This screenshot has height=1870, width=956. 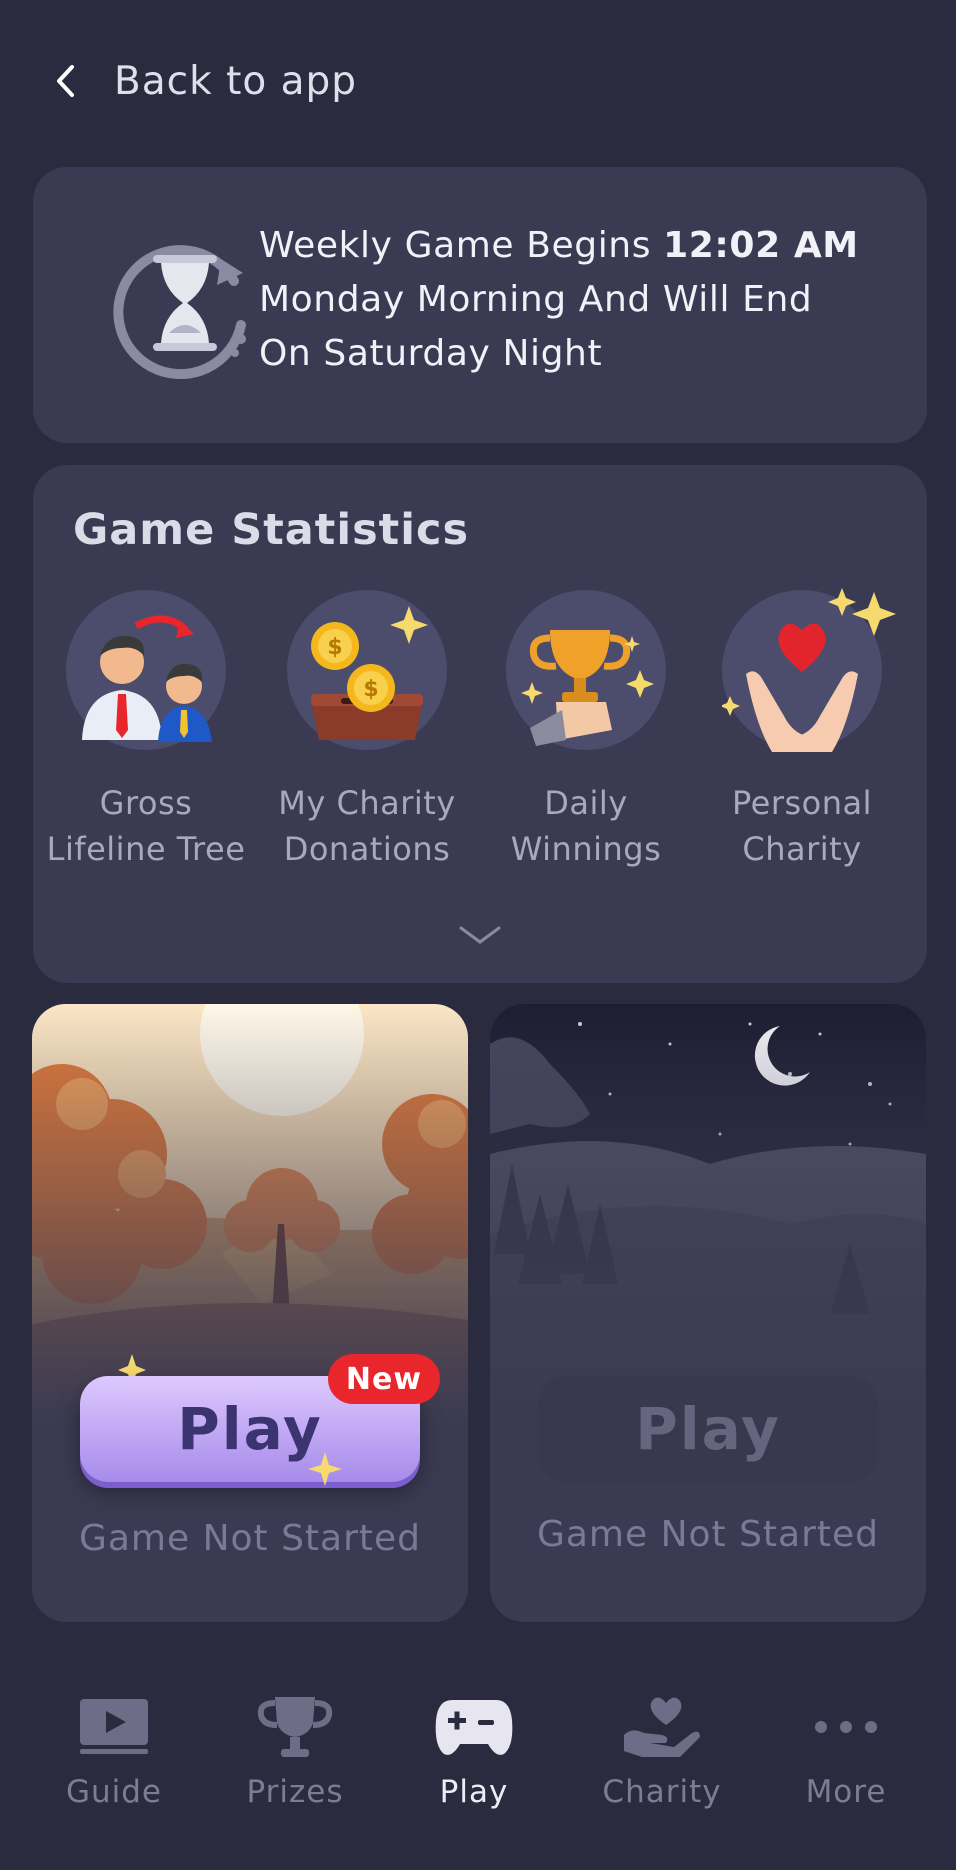 I want to click on stat-my-charity-donations: $ $ My Charity Donations, so click(x=367, y=731).